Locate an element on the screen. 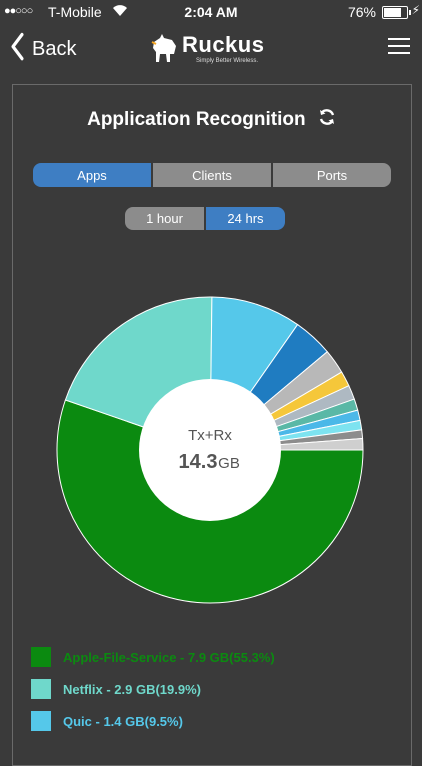  tab-24-hrs: 24 hrs is located at coordinates (245, 218).